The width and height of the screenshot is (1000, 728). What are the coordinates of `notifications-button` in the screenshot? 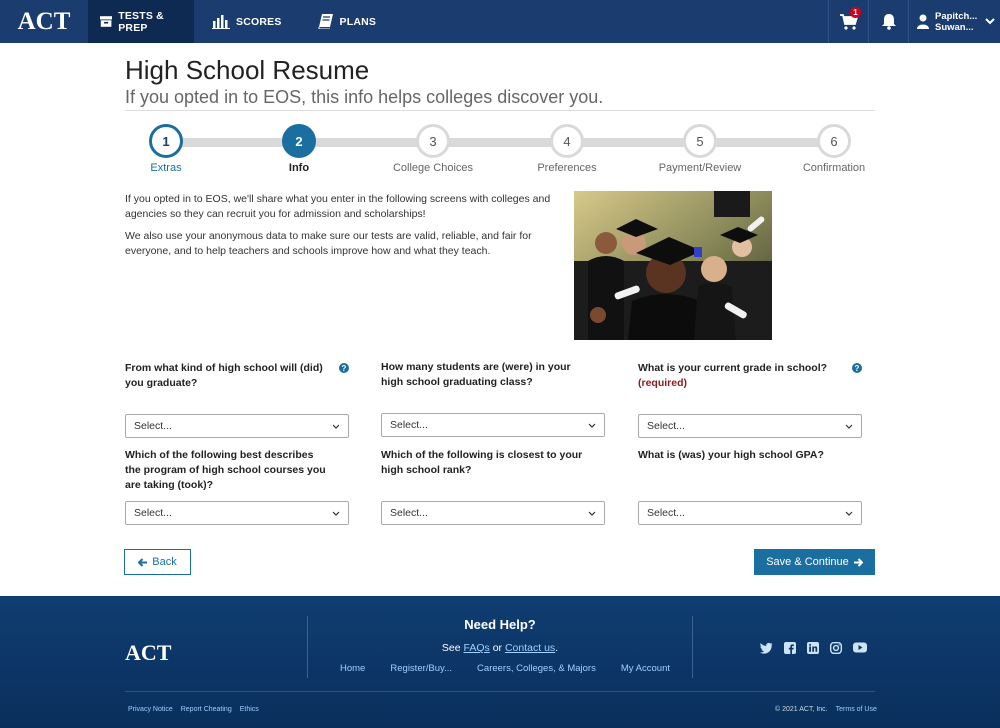 It's located at (888, 21).